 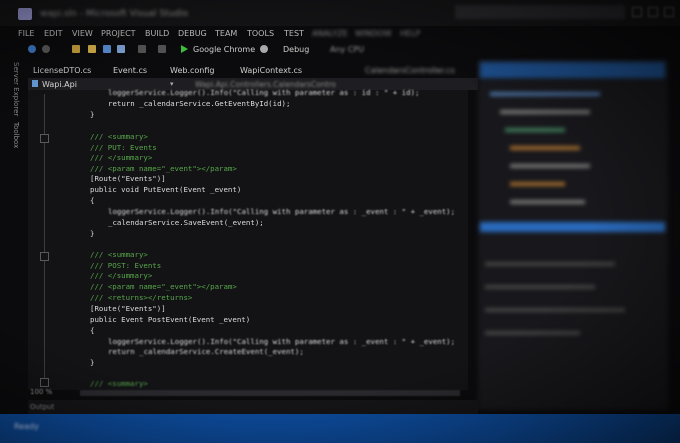 What do you see at coordinates (410, 70) in the screenshot?
I see `tab-calendarscontroller: CalendarsController.cs` at bounding box center [410, 70].